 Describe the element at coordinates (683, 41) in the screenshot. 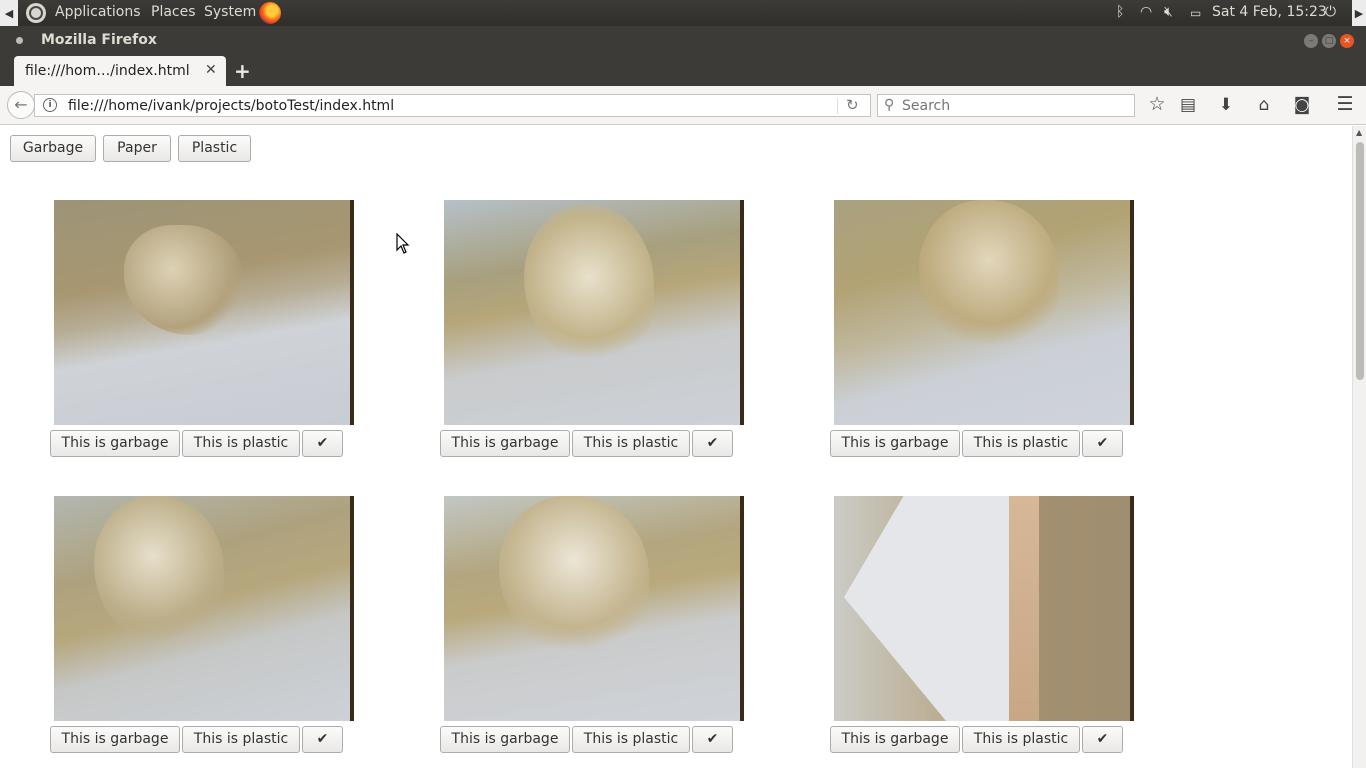

I see `window-titlebar: Mozilla Firefox – □ ×` at that location.